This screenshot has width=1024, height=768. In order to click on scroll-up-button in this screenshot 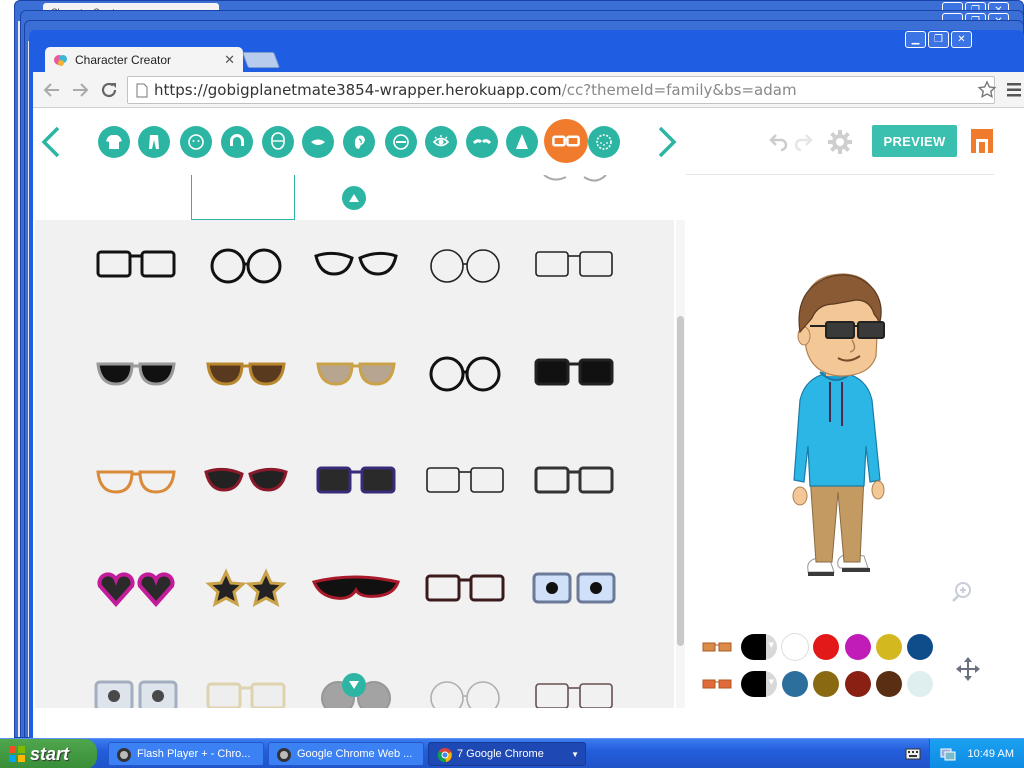, I will do `click(354, 198)`.